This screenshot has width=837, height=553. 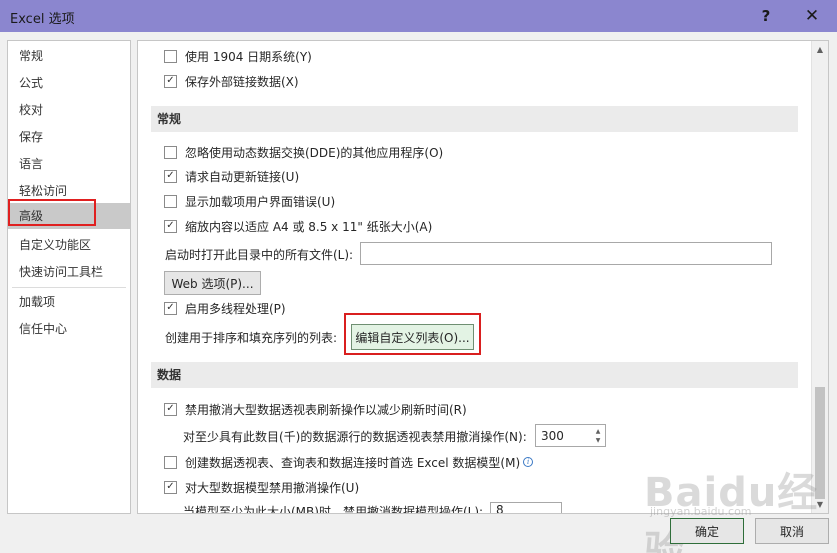 I want to click on model-size-threshold-spinner: 8, so click(x=526, y=507).